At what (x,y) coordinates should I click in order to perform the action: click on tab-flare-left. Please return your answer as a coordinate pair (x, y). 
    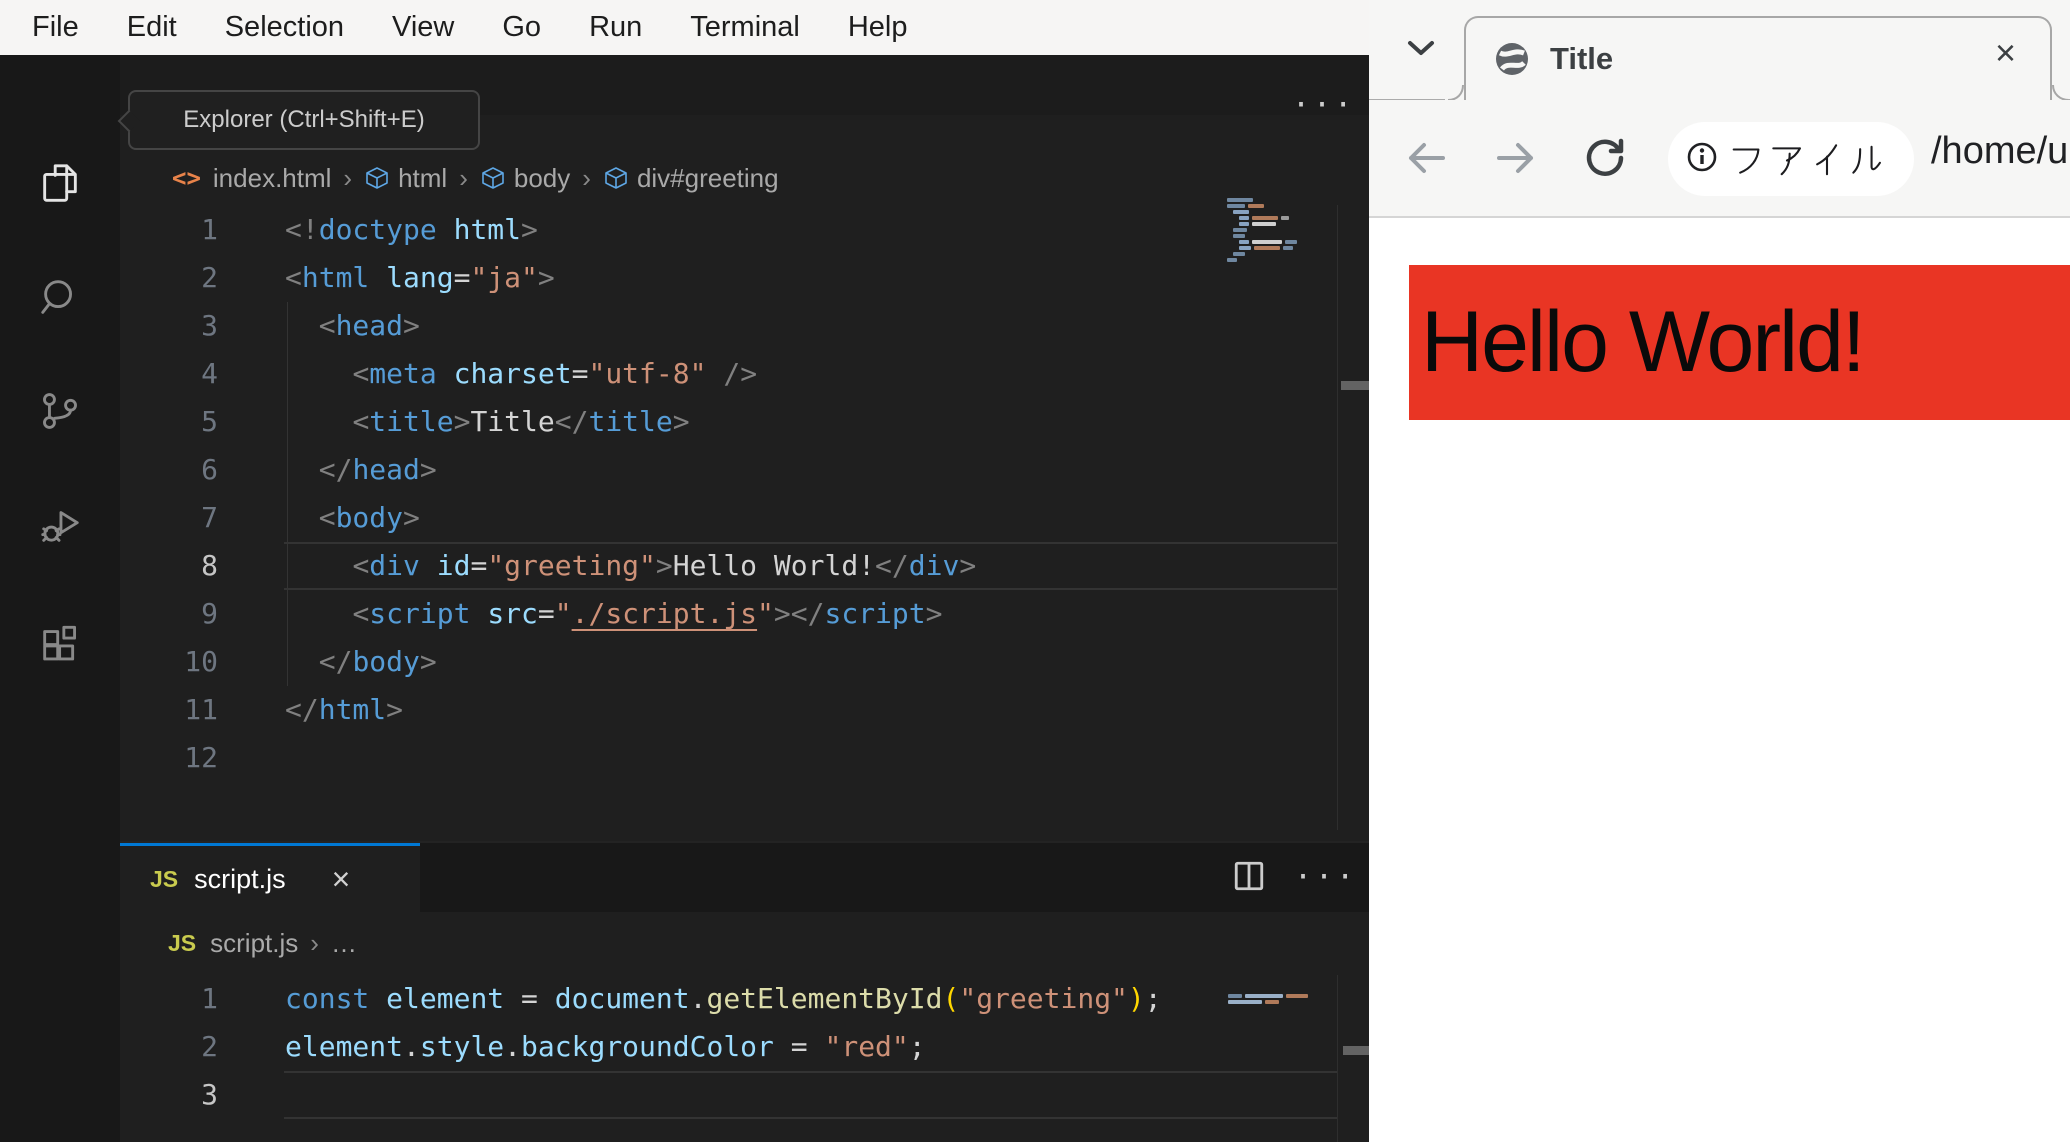
    Looking at the image, I should click on (1456, 92).